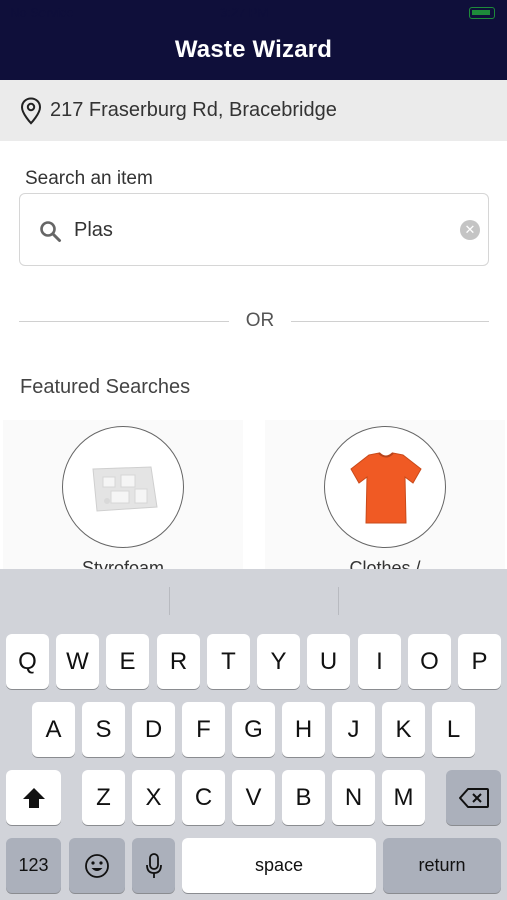 The height and width of the screenshot is (900, 507). I want to click on search-field: ✕, so click(254, 229).